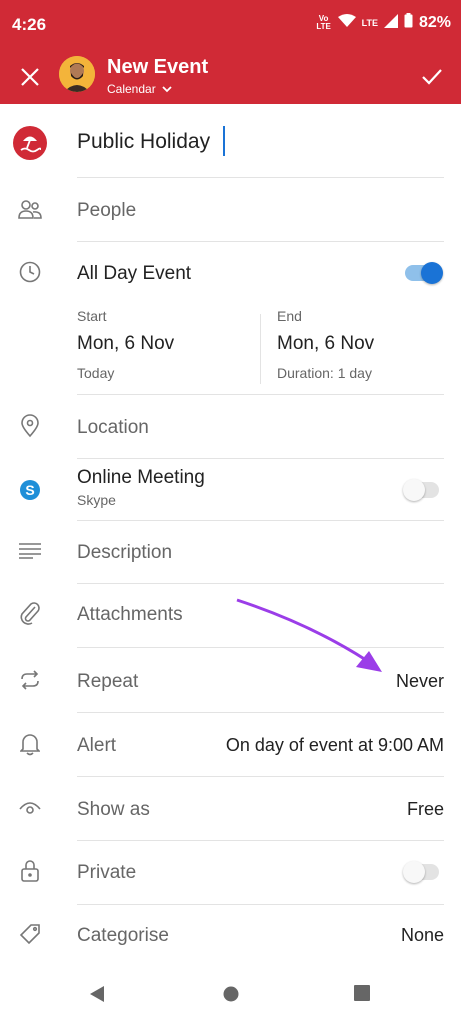 Image resolution: width=461 pixels, height=1024 pixels. I want to click on holiday-beach-icon, so click(30, 143).